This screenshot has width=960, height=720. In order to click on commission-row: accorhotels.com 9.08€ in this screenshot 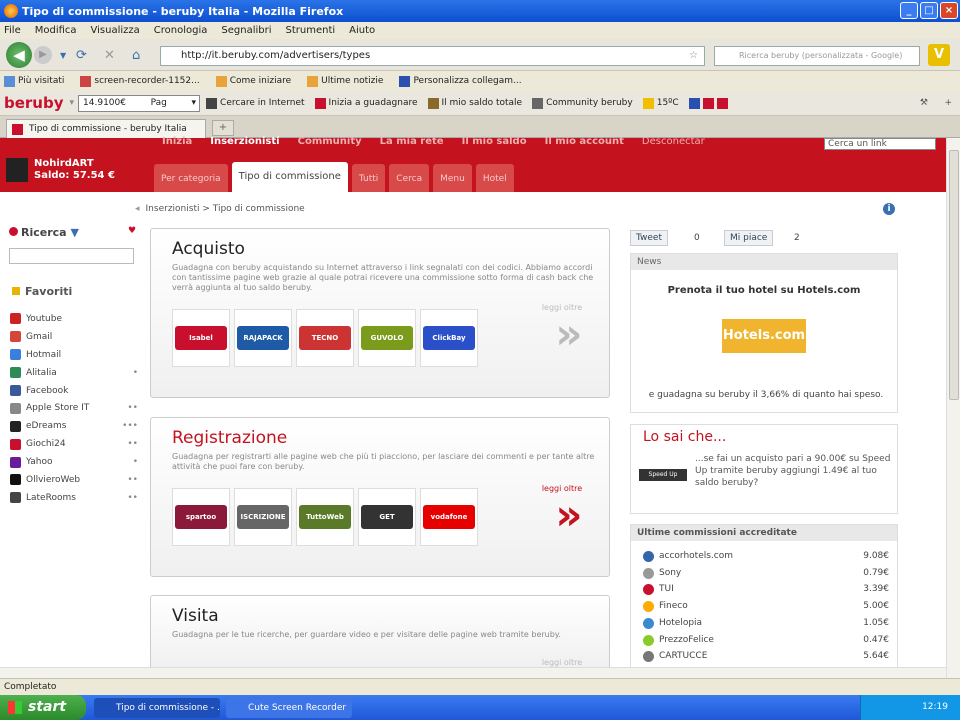, I will do `click(766, 556)`.